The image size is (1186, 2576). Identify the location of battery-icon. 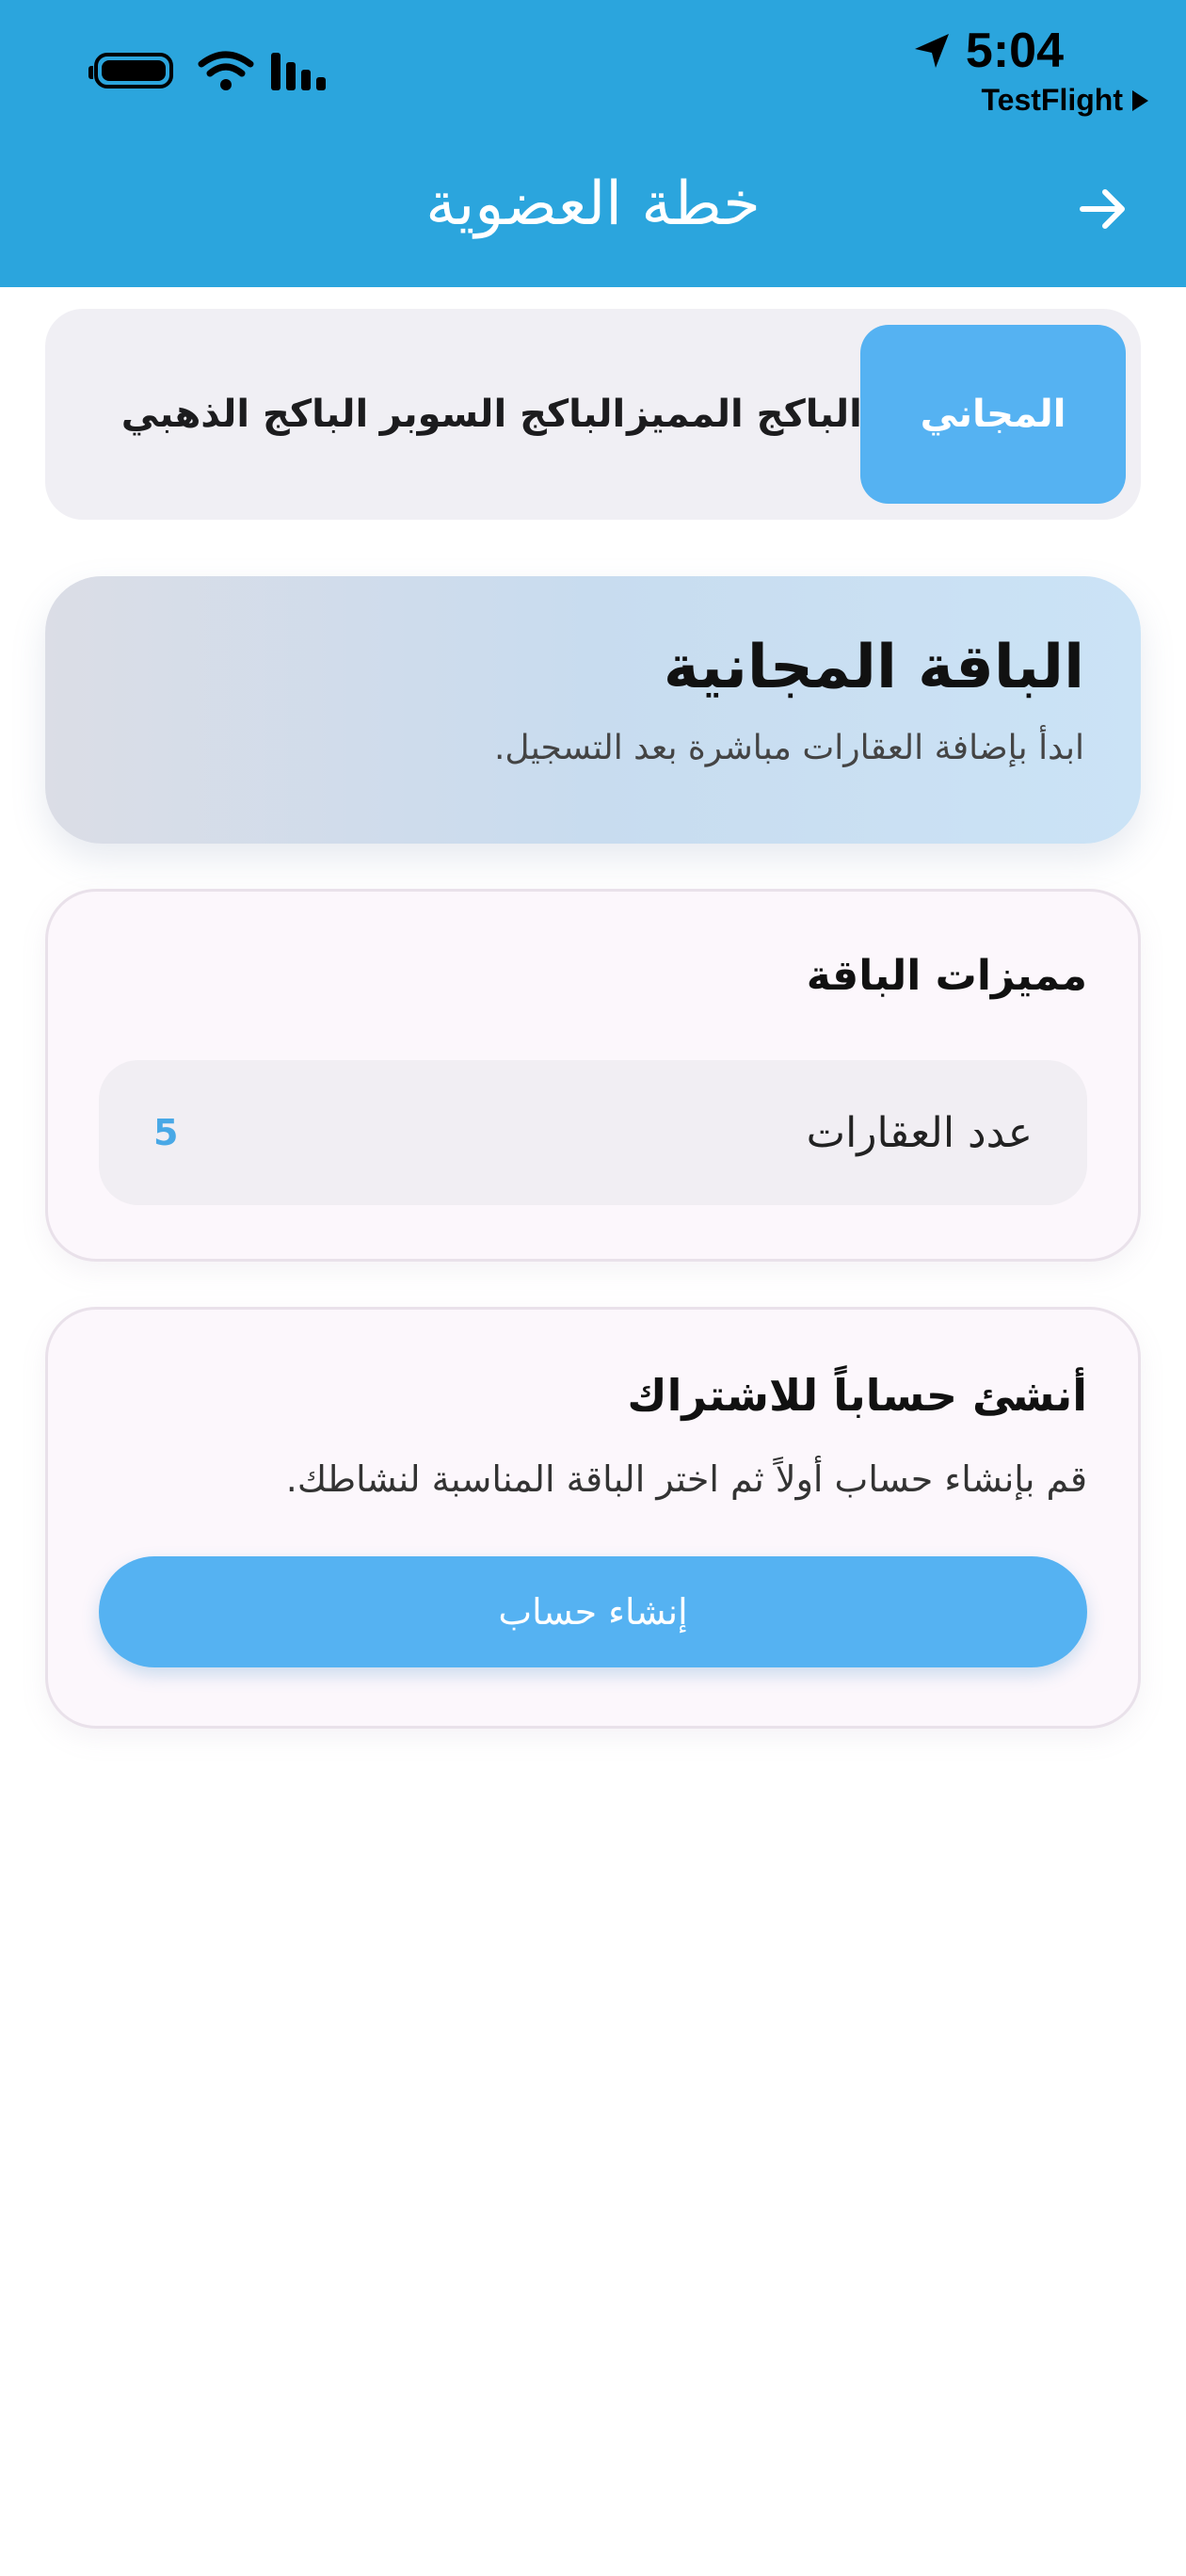
(130, 71).